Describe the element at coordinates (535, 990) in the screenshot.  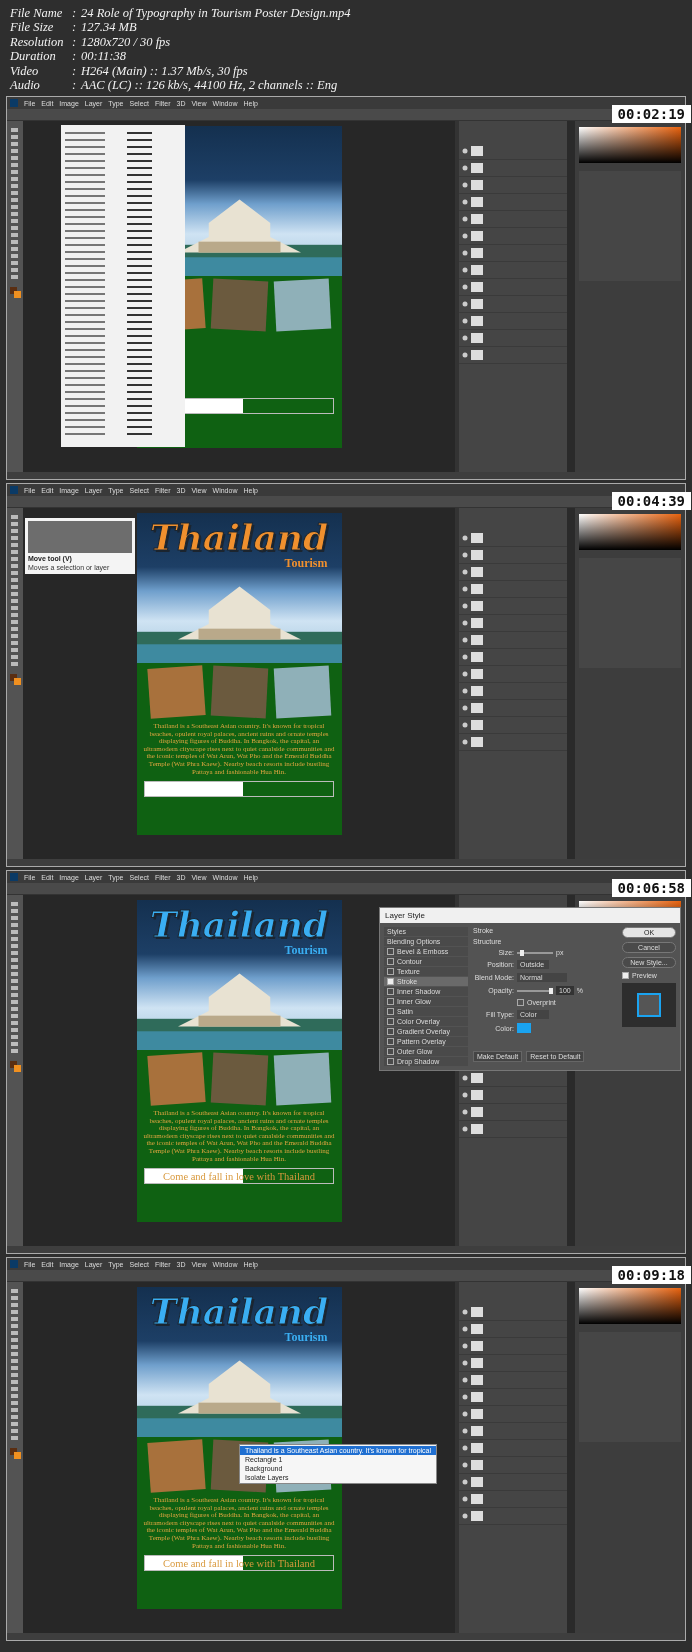
I see `opacity-slider` at that location.